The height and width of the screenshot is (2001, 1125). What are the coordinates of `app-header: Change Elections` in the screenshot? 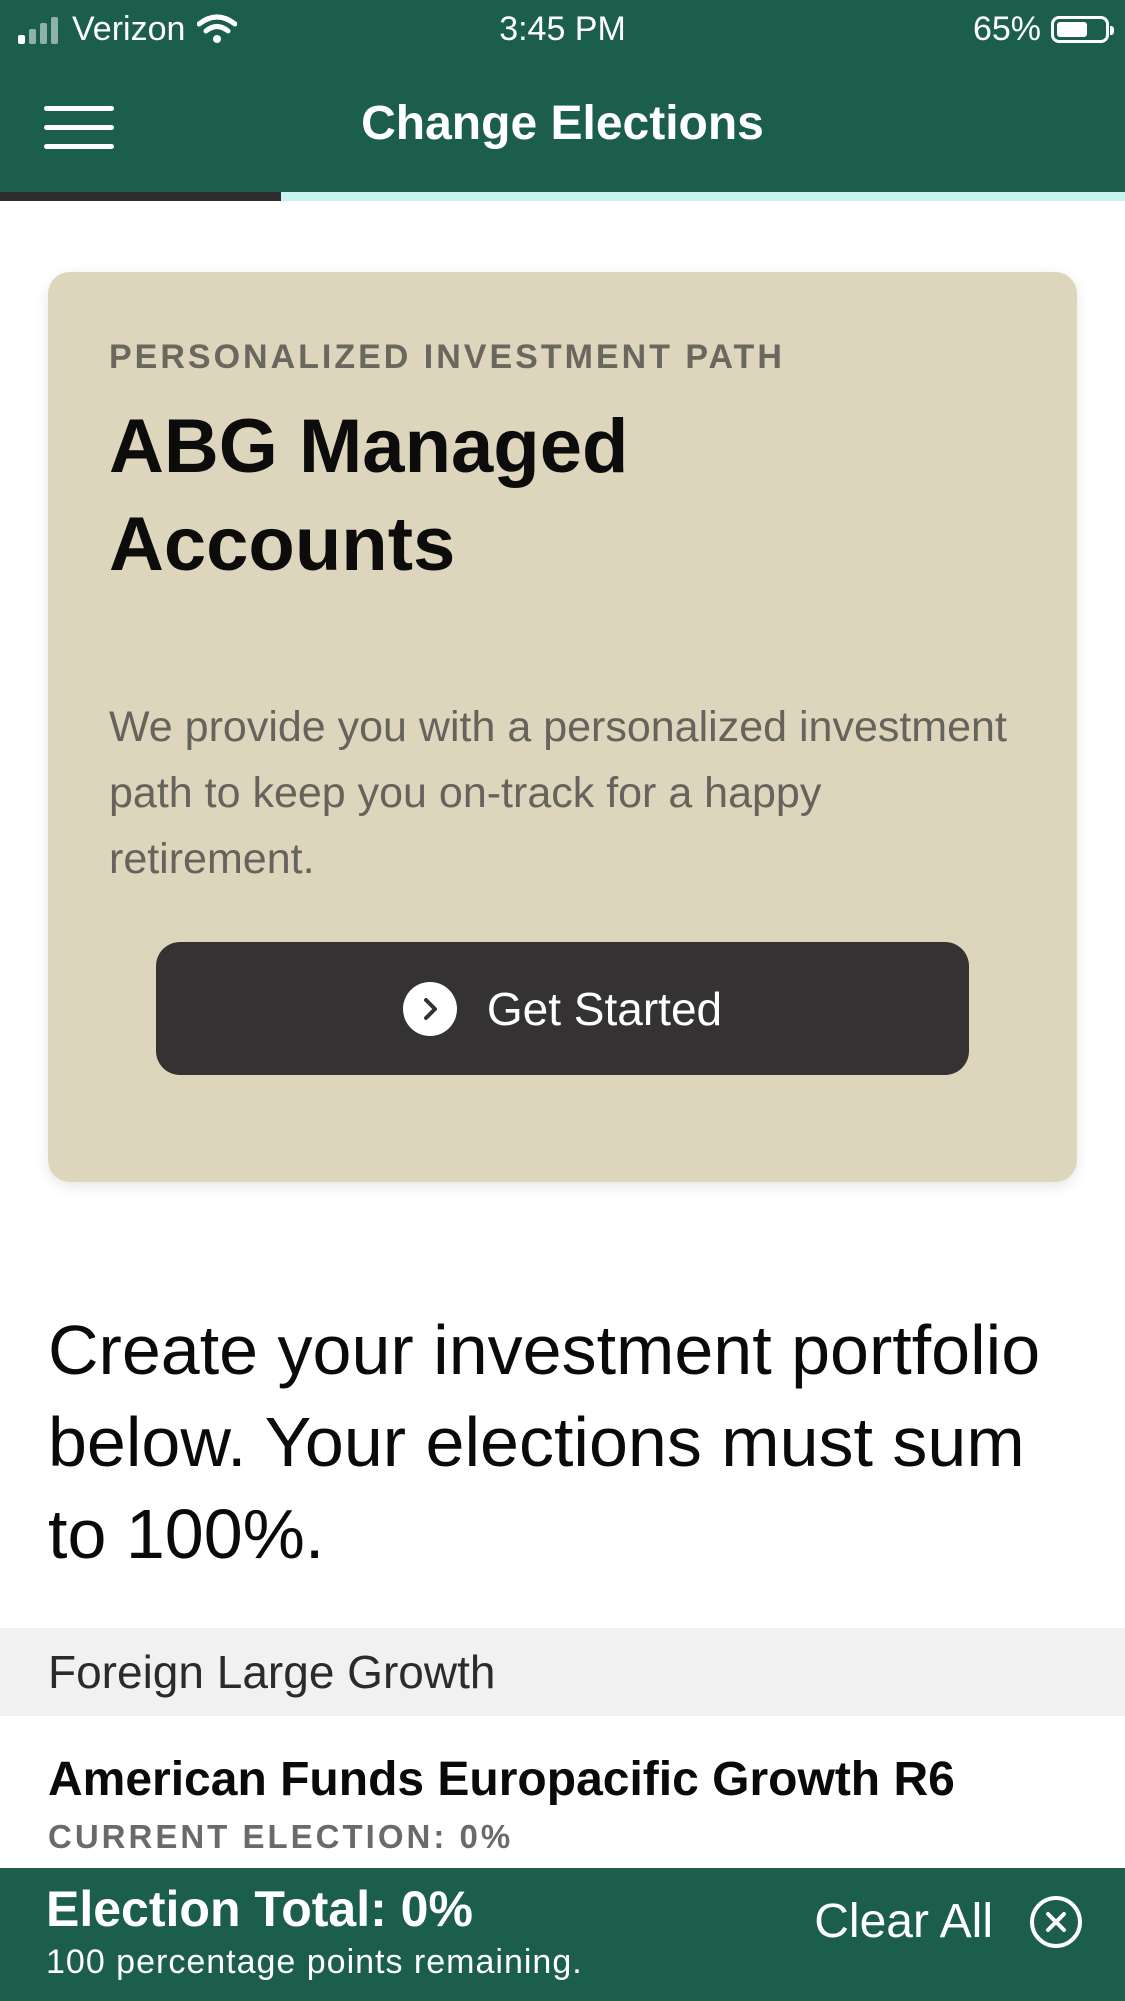 It's located at (562, 125).